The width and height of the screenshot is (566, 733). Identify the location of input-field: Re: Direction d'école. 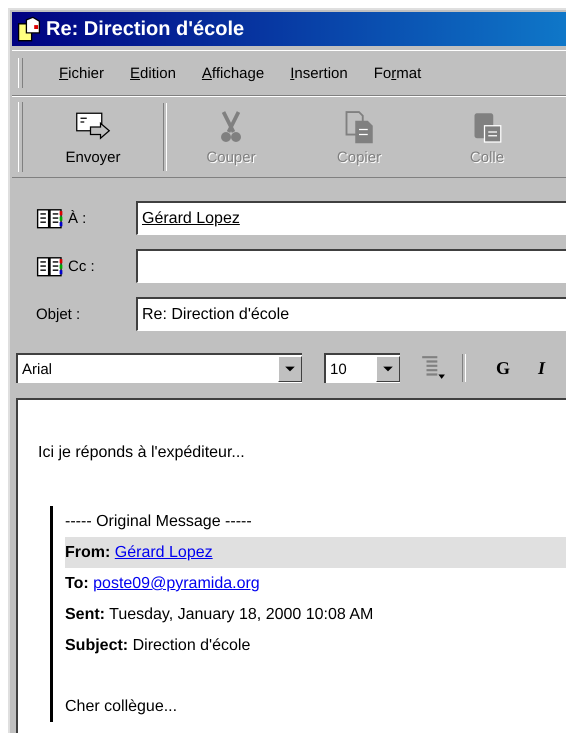
(351, 314).